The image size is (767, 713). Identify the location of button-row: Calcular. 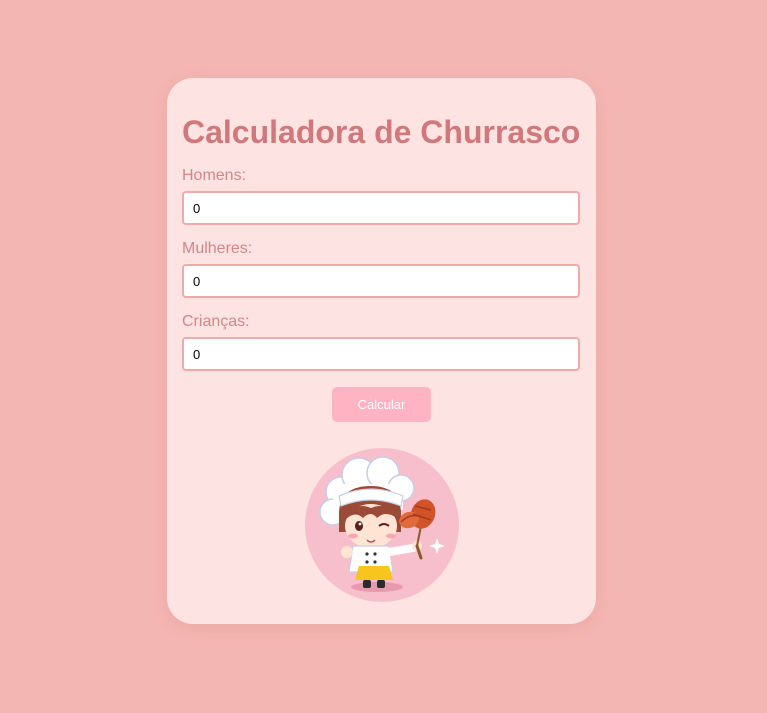
(381, 404).